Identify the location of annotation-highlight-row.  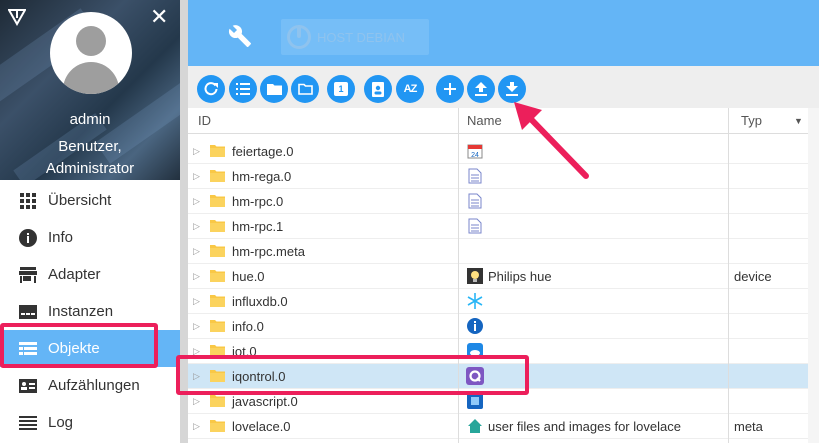
(352, 375).